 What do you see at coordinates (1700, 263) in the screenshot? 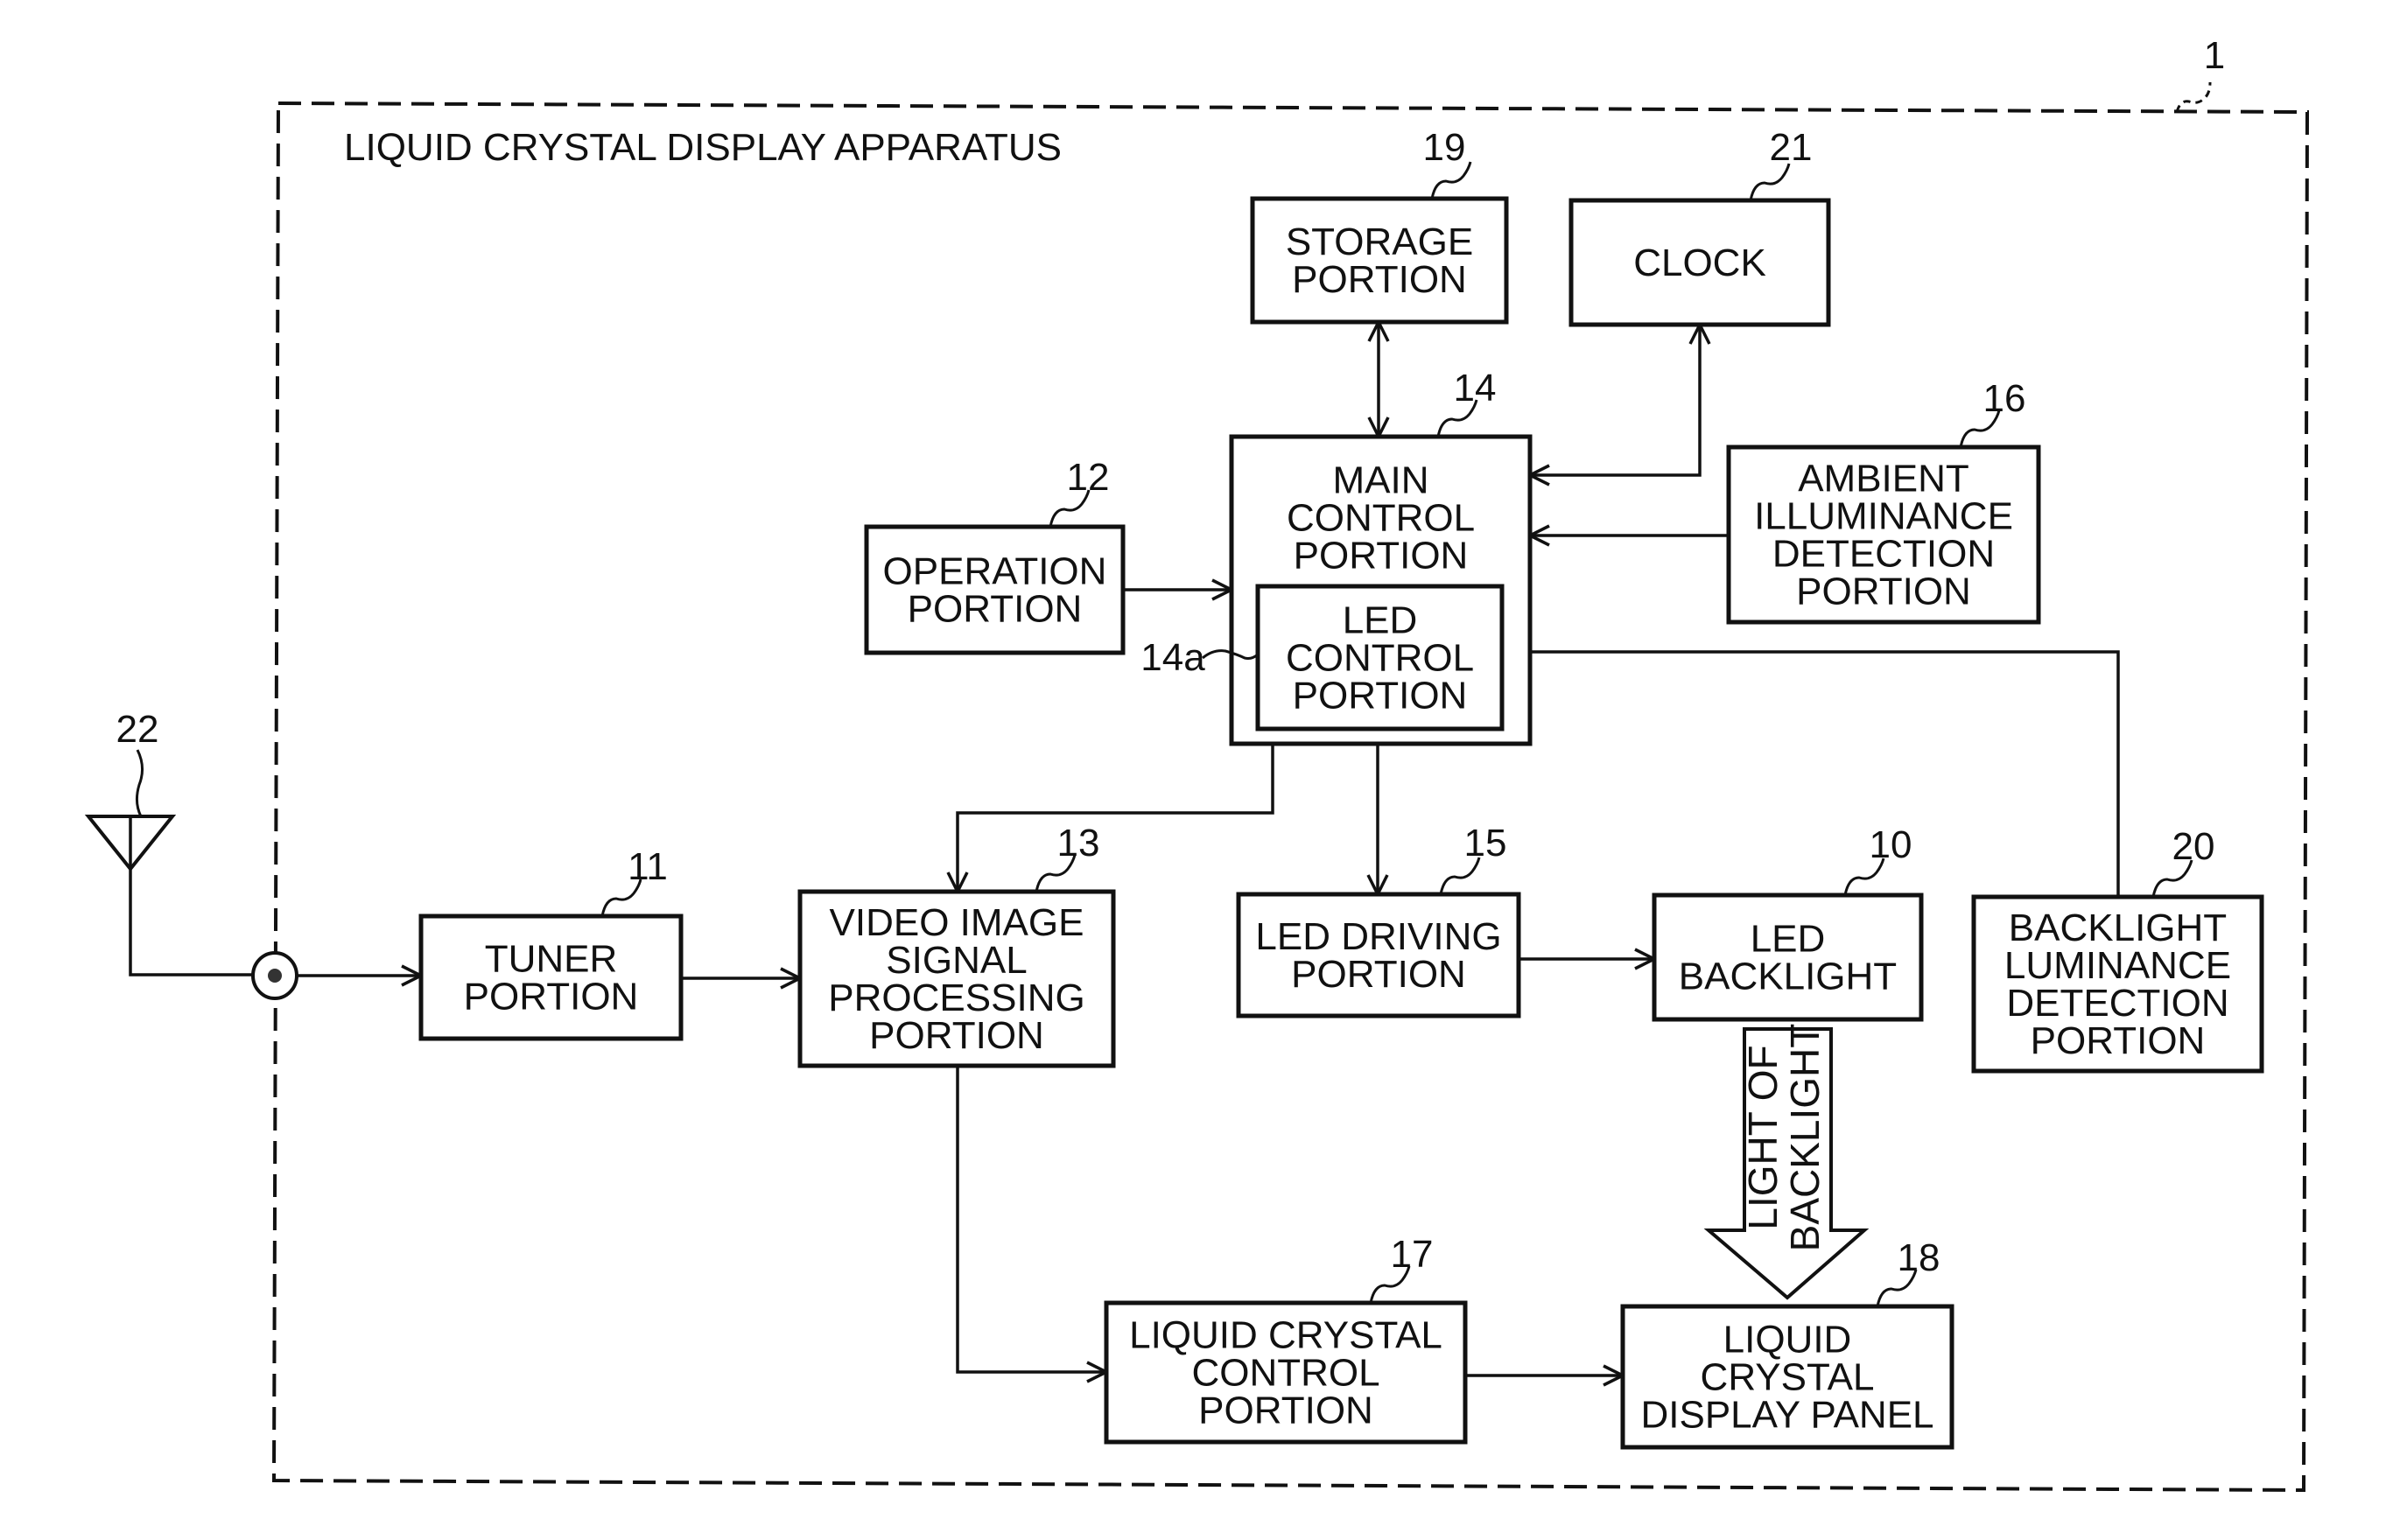
I see `clock-label-line-1: CLOCK` at bounding box center [1700, 263].